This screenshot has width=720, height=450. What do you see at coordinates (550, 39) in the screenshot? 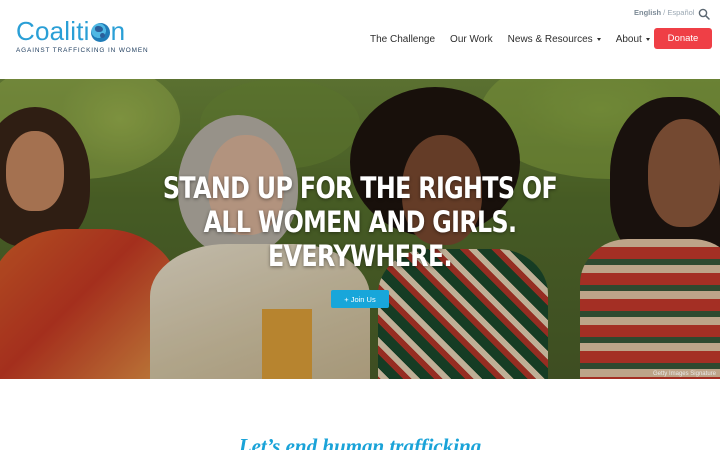
I see `nav-label: News & Resources` at bounding box center [550, 39].